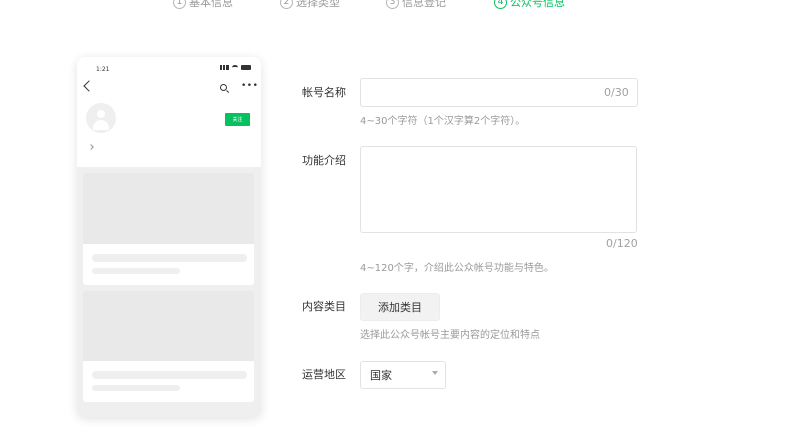 The height and width of the screenshot is (447, 802). Describe the element at coordinates (101, 125) in the screenshot. I see `avatar-body-shape` at that location.